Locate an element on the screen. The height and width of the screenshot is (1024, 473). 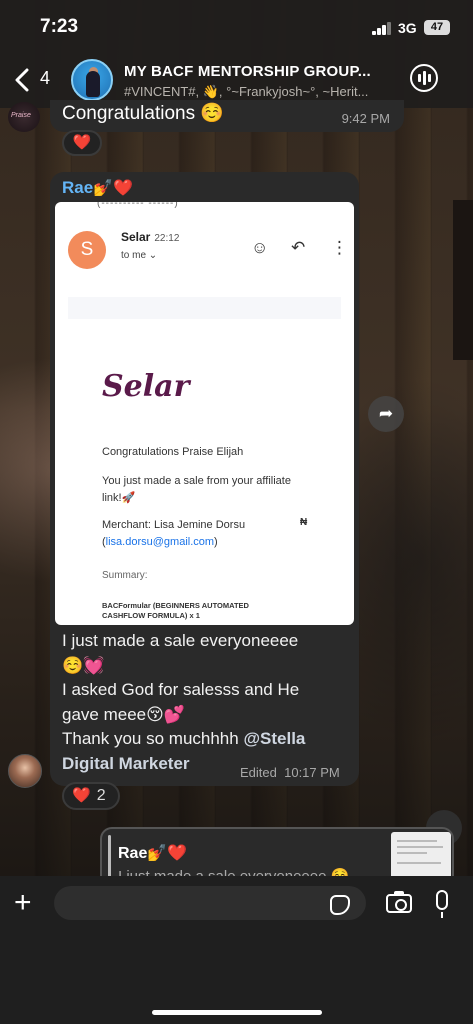
battery-icon: 47 is located at coordinates (437, 27).